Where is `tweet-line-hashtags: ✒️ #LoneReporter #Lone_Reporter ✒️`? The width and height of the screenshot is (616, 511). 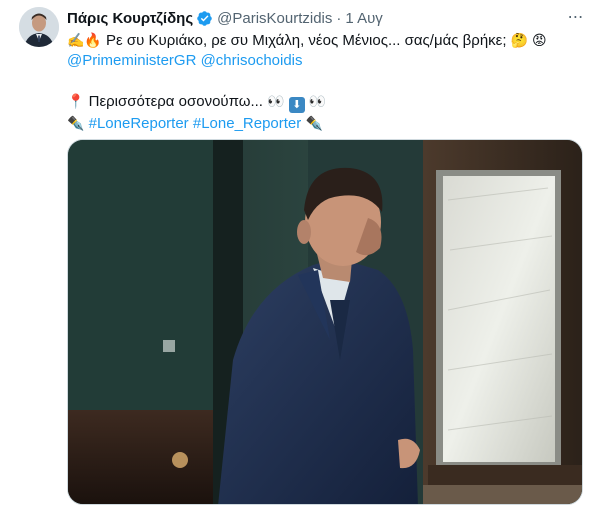
tweet-line-hashtags: ✒️ #LoneReporter #Lone_Reporter ✒️ is located at coordinates (332, 123).